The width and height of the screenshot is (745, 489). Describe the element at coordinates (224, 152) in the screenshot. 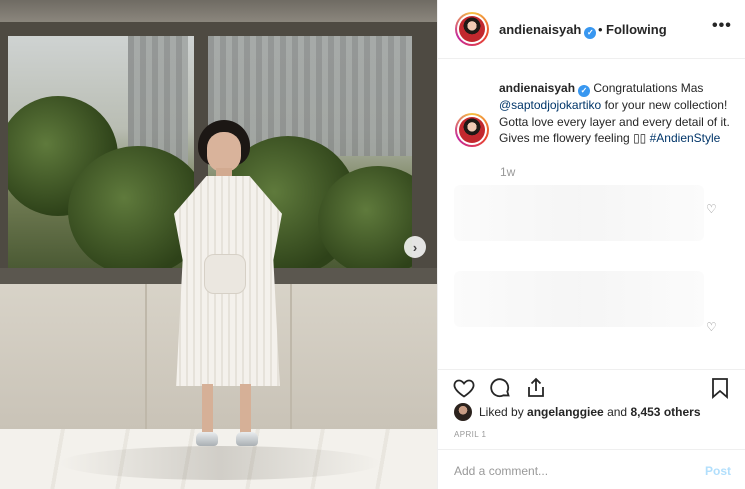

I see `person-face` at that location.